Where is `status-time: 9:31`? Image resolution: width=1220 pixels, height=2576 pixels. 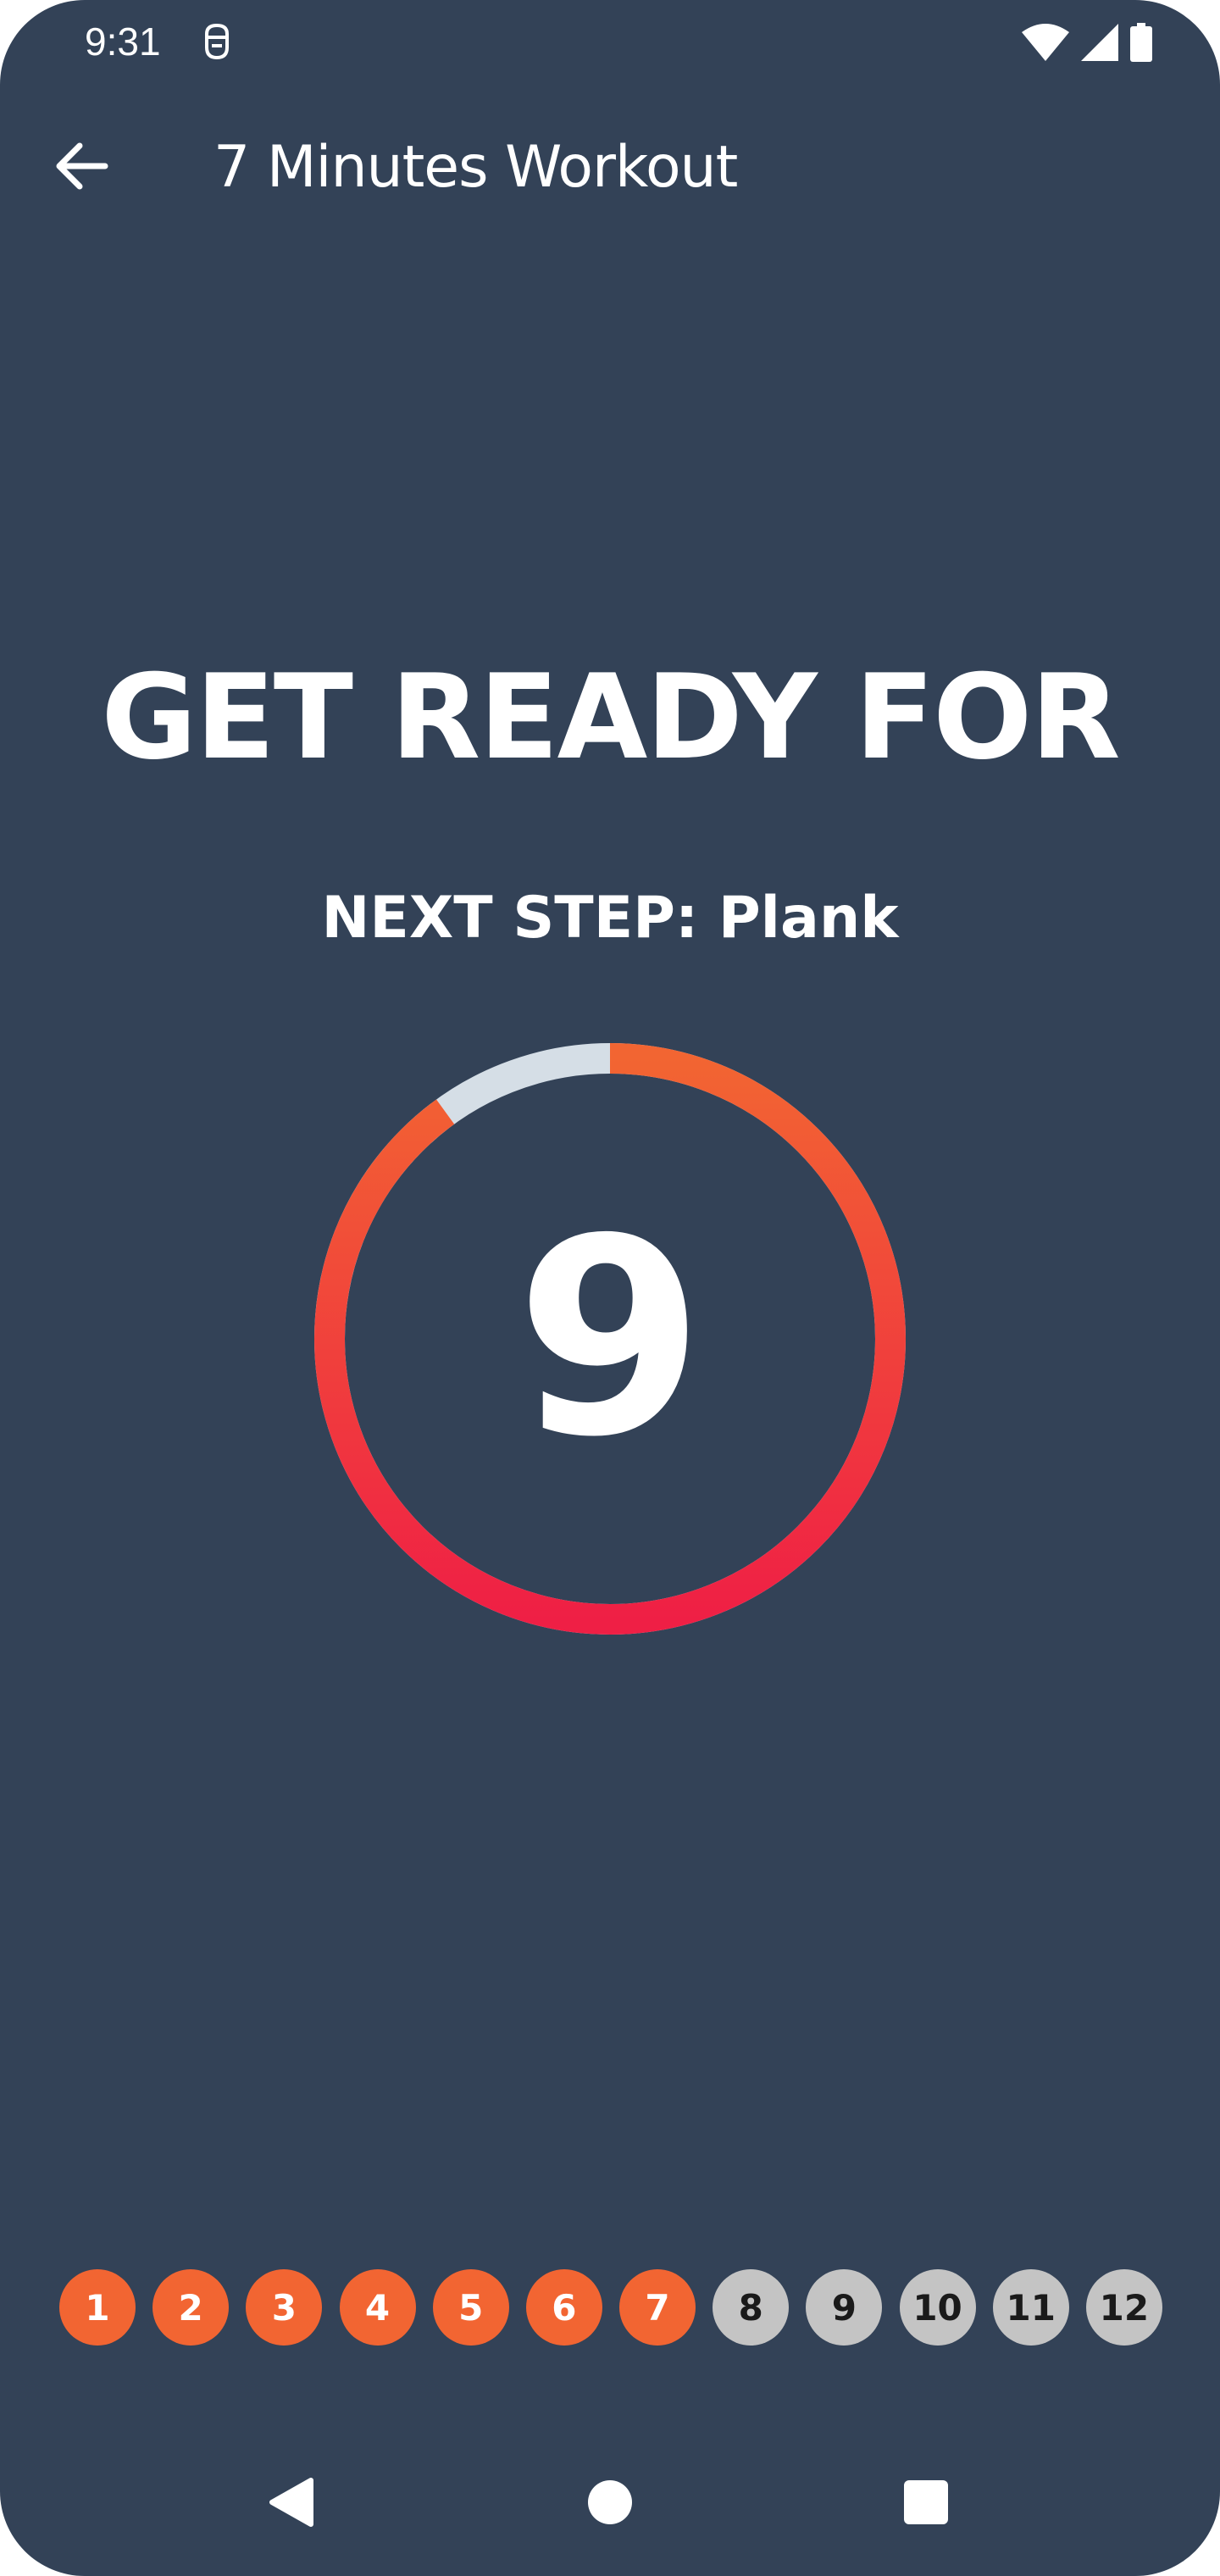
status-time: 9:31 is located at coordinates (123, 41).